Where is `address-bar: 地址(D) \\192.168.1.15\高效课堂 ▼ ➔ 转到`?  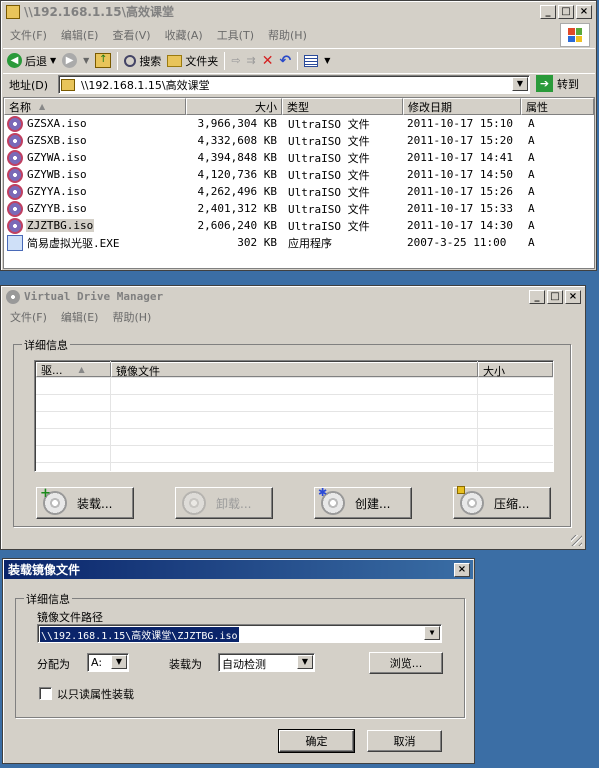 address-bar: 地址(D) \\192.168.1.15\高效课堂 ▼ ➔ 转到 is located at coordinates (299, 84).